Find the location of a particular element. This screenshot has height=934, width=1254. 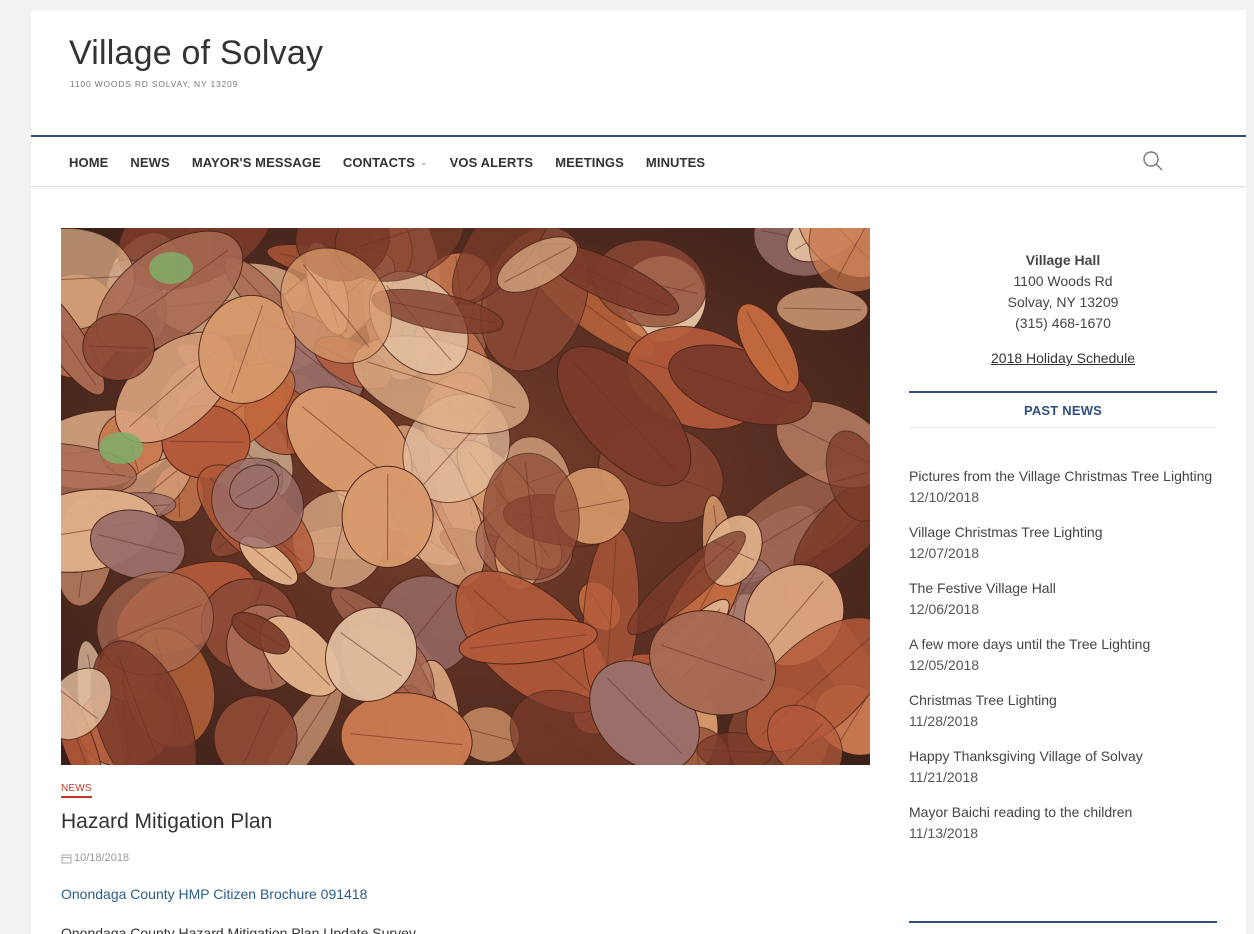

post-title: Hazard Mitigation Plan is located at coordinates (166, 822).